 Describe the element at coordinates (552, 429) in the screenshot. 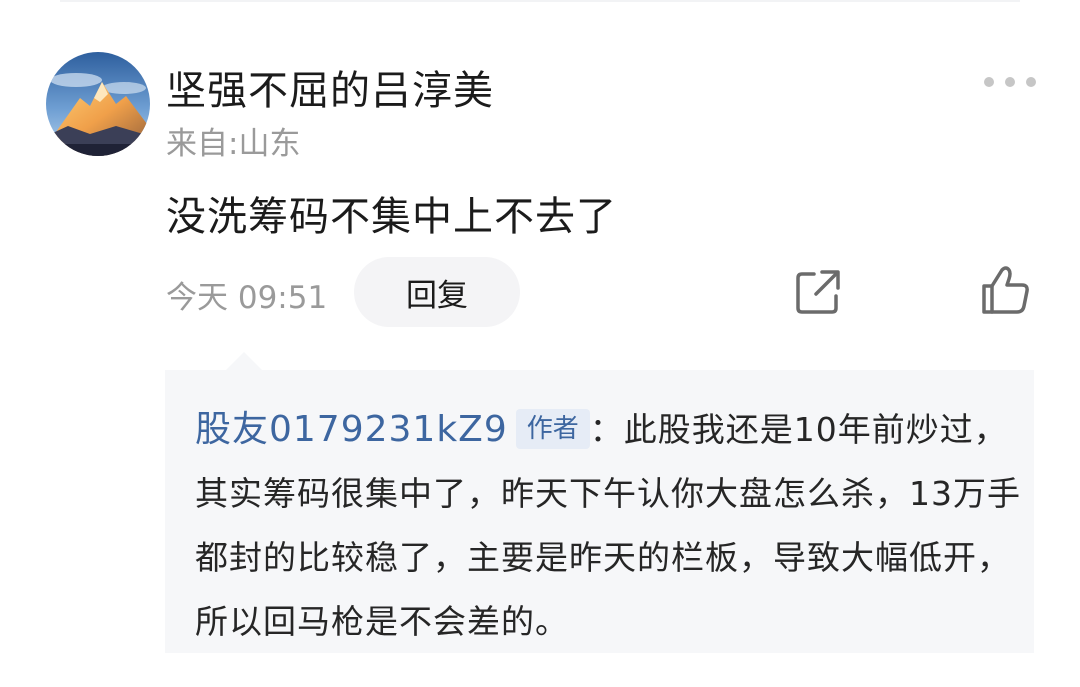

I see `author-badge: 作者` at that location.